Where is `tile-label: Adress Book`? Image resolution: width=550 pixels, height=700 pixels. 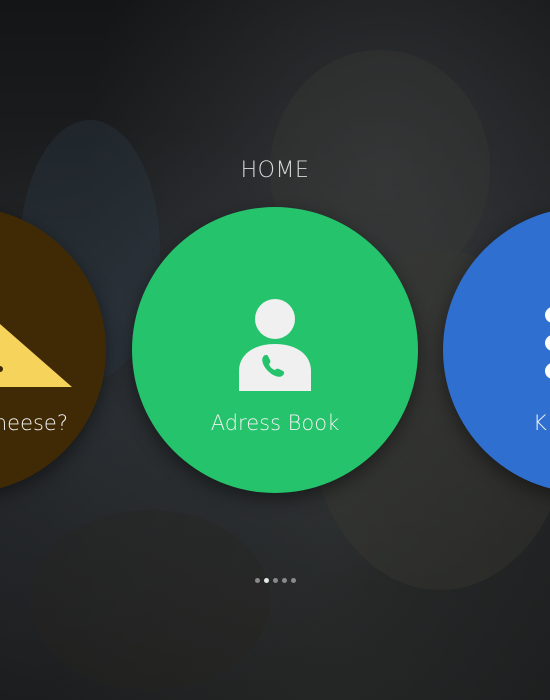
tile-label: Adress Book is located at coordinates (275, 423).